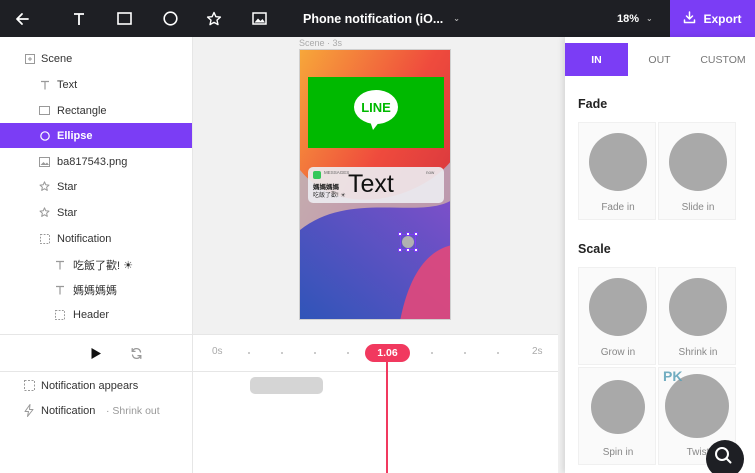 This screenshot has width=755, height=473. What do you see at coordinates (124, 18) in the screenshot?
I see `rectangle-tool-icon` at bounding box center [124, 18].